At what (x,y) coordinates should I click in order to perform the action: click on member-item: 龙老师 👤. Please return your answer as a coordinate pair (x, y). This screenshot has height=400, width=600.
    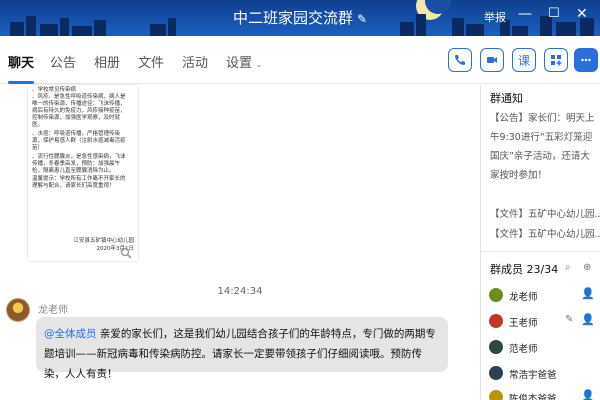
    Looking at the image, I should click on (544, 296).